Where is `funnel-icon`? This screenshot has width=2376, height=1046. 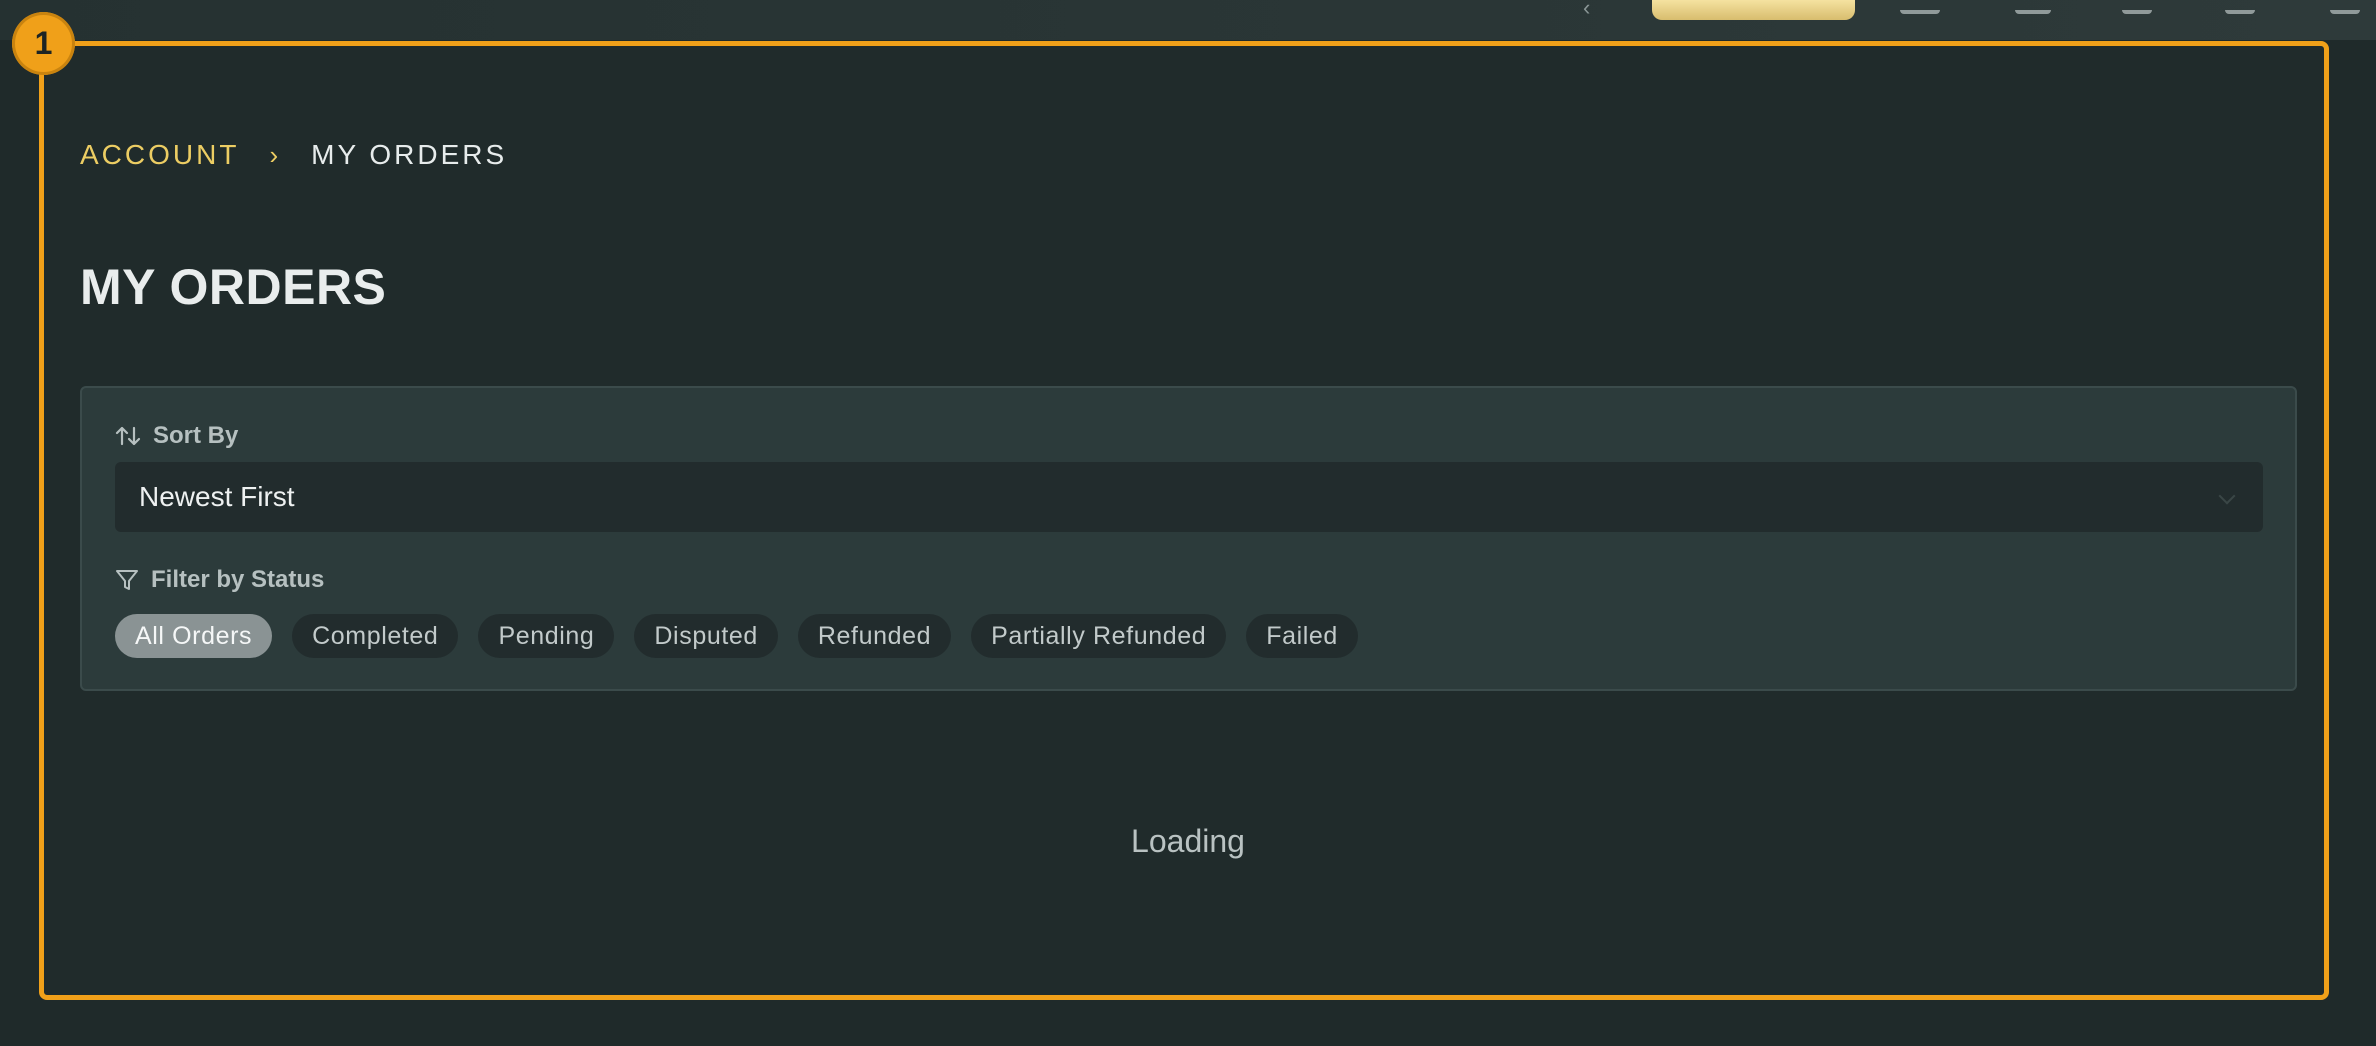 funnel-icon is located at coordinates (127, 580).